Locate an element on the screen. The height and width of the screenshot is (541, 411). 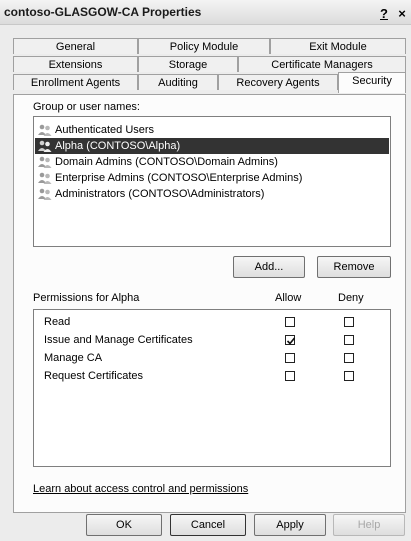
cancel-button: Cancel is located at coordinates (208, 525).